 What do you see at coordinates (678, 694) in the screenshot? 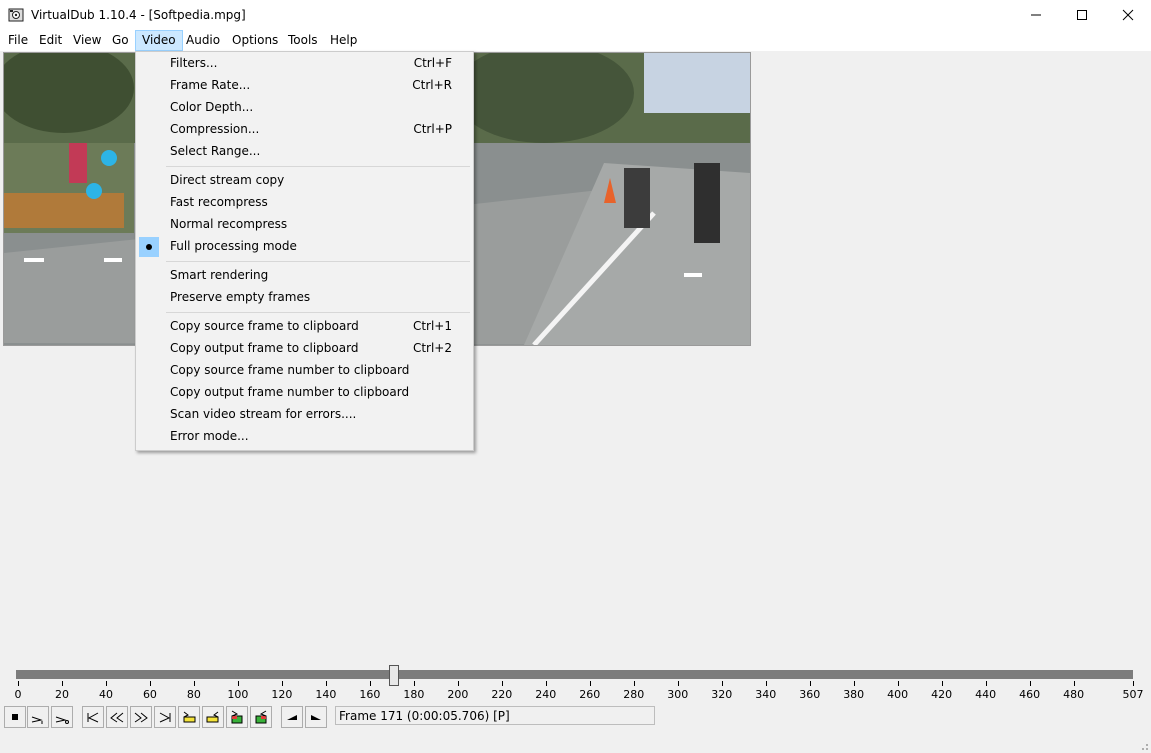
I see `timeline-tick-label: 300` at bounding box center [678, 694].